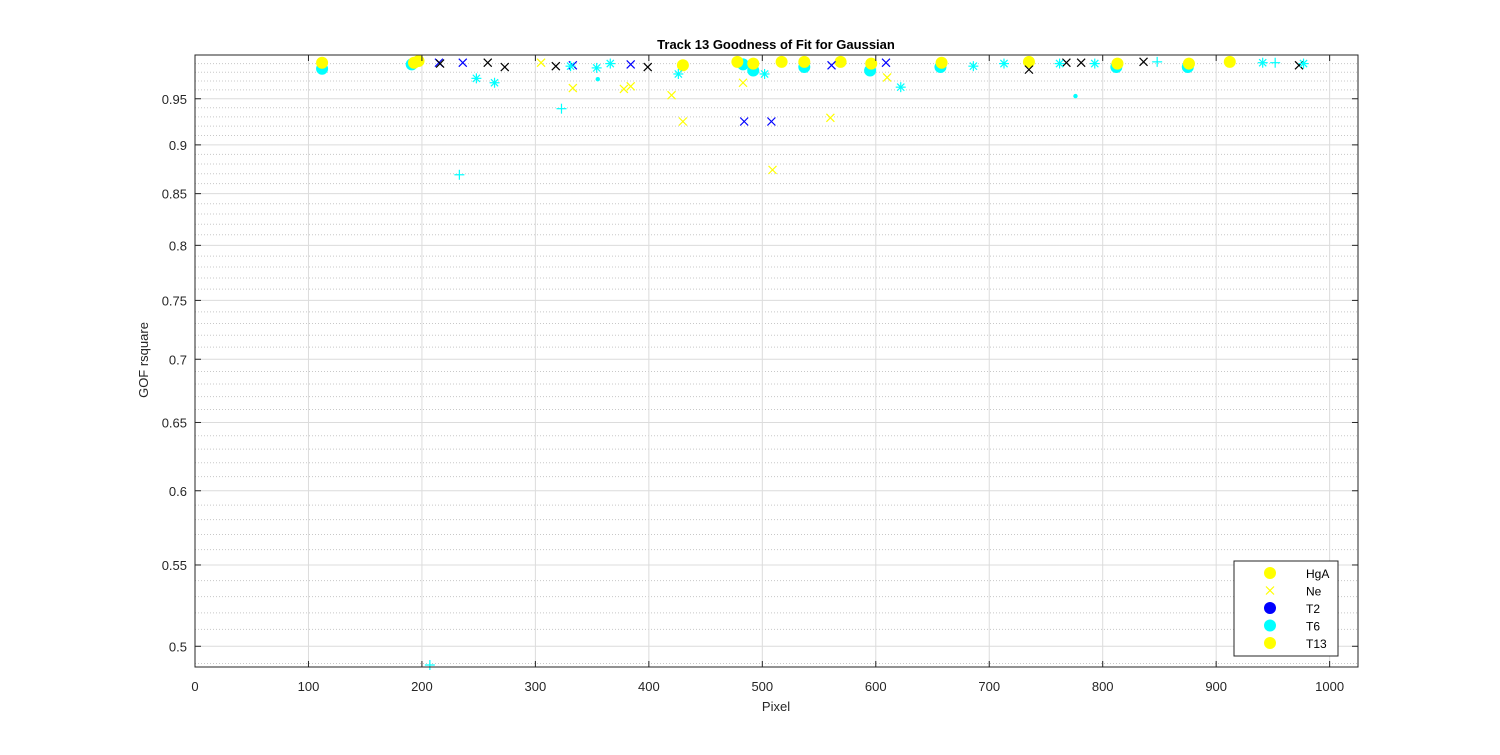  I want to click on y-tick-label: 0.85, so click(174, 194).